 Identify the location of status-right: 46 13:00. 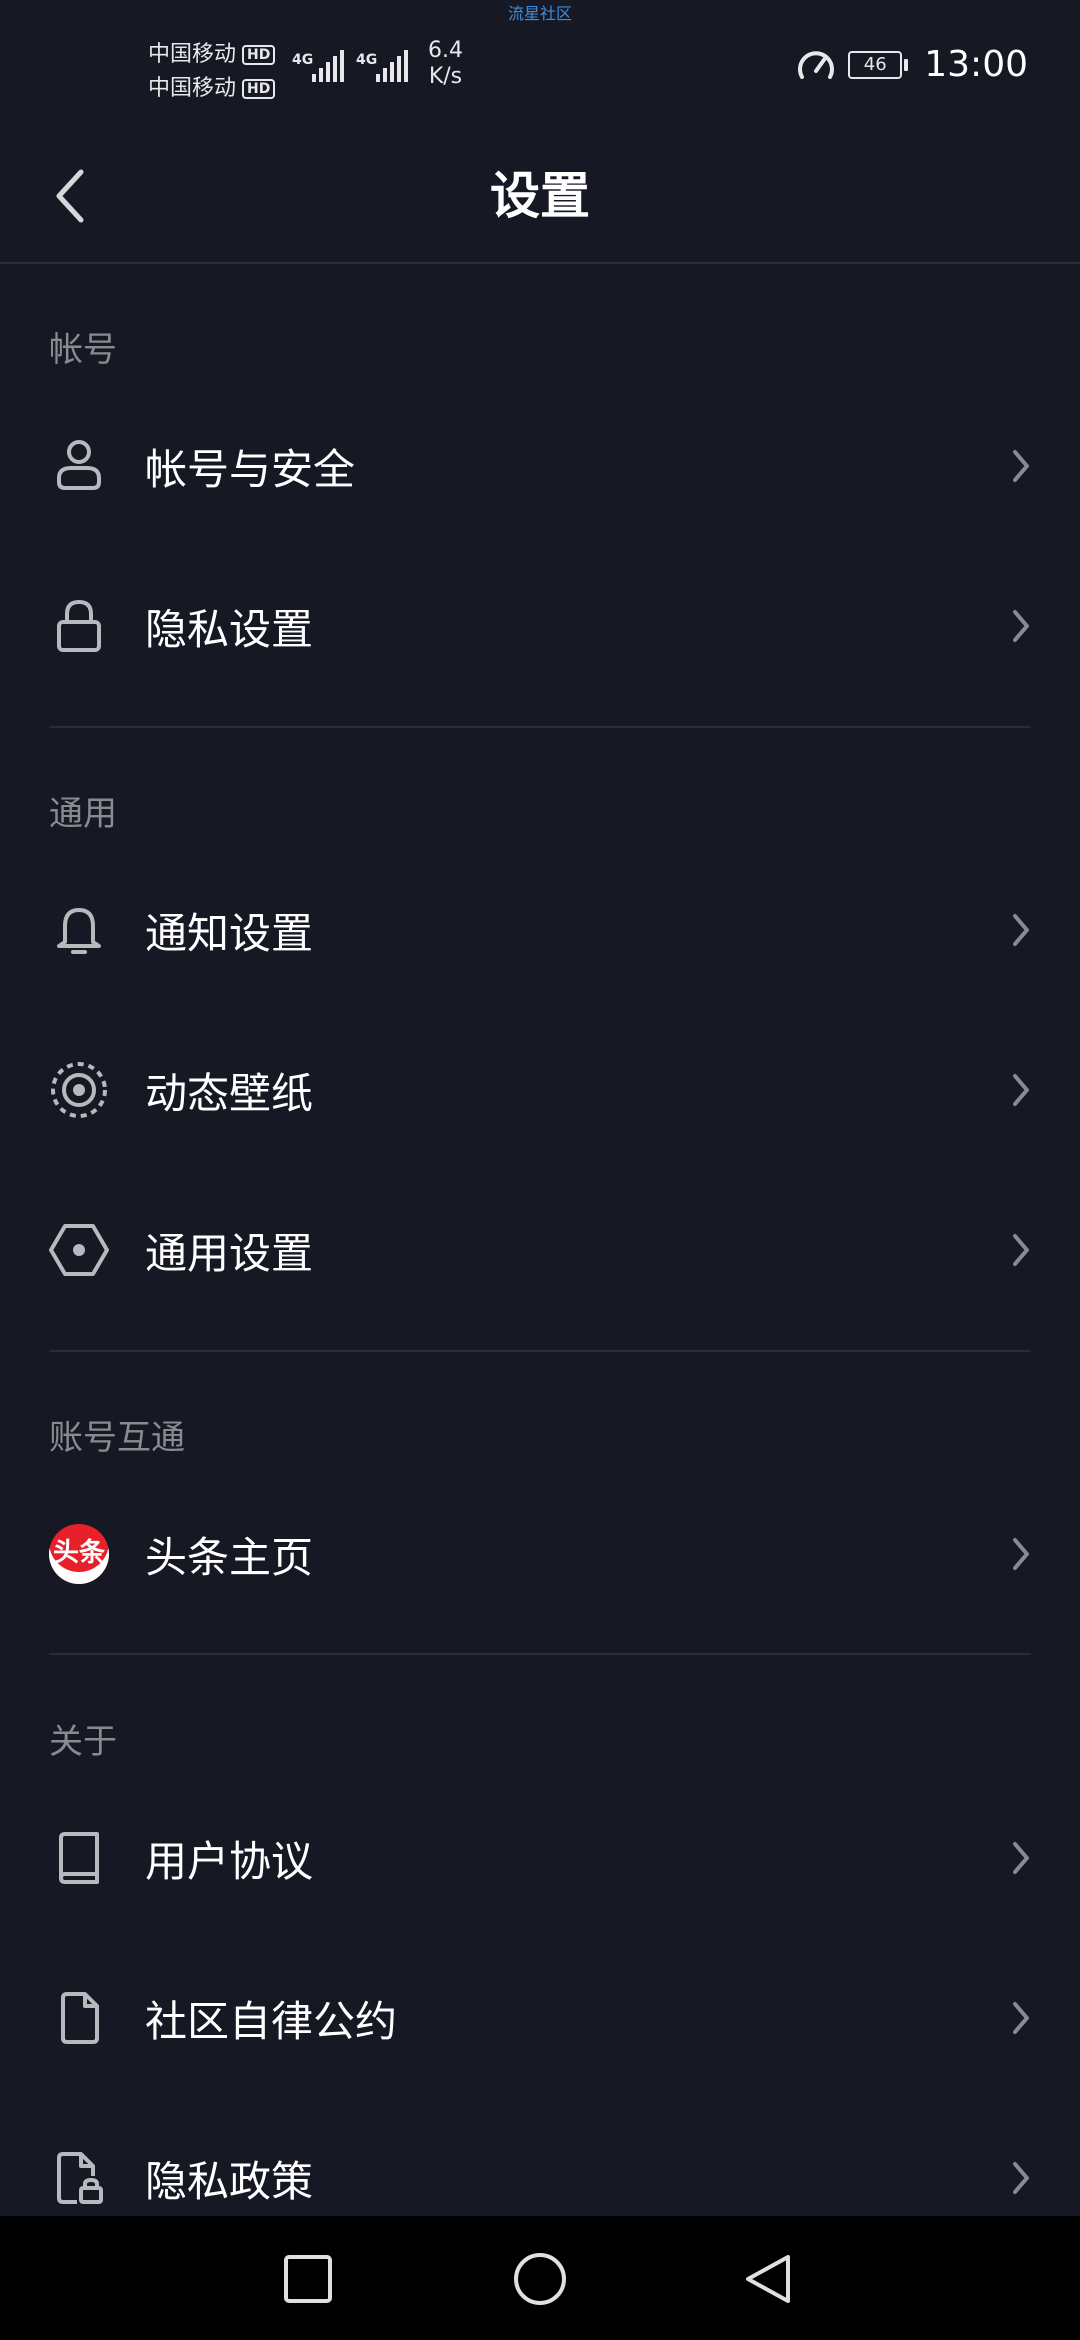
(912, 64).